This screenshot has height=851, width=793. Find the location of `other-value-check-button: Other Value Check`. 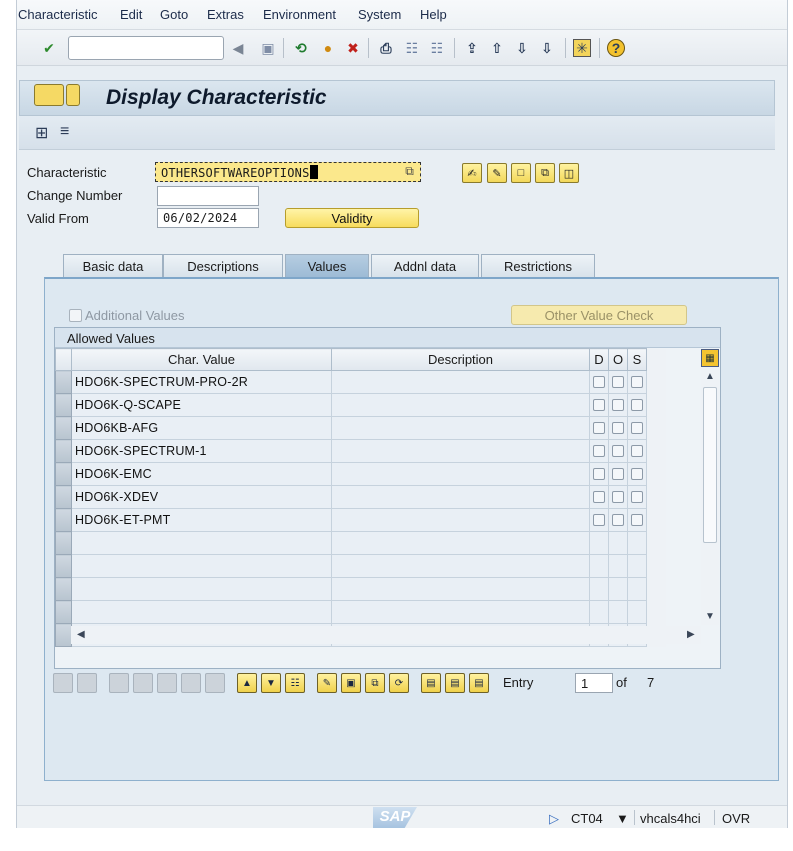

other-value-check-button: Other Value Check is located at coordinates (599, 315).